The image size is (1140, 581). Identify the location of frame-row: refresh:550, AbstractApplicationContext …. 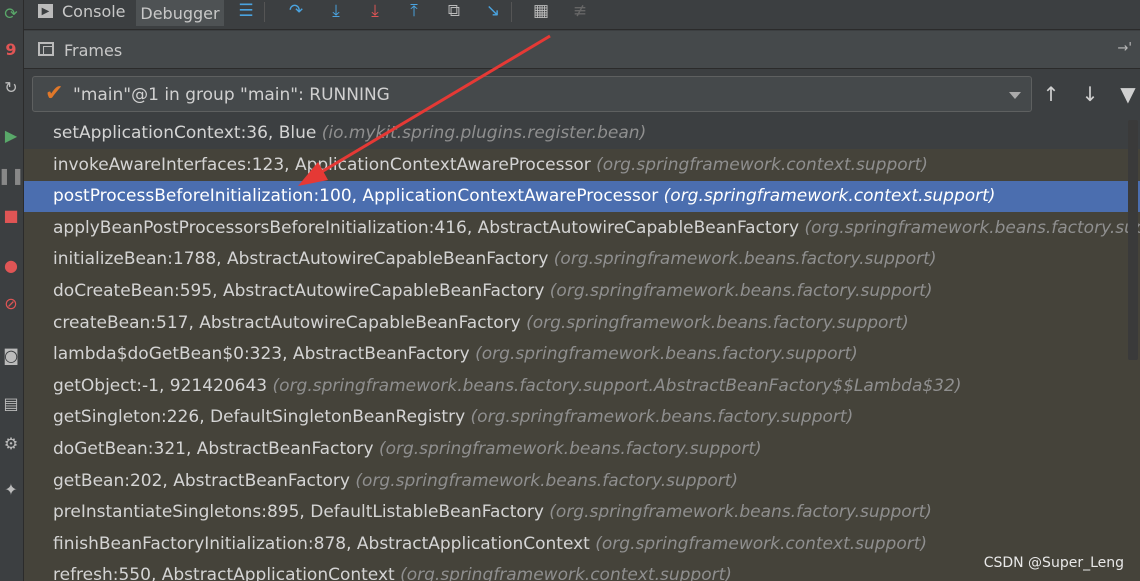
(582, 570).